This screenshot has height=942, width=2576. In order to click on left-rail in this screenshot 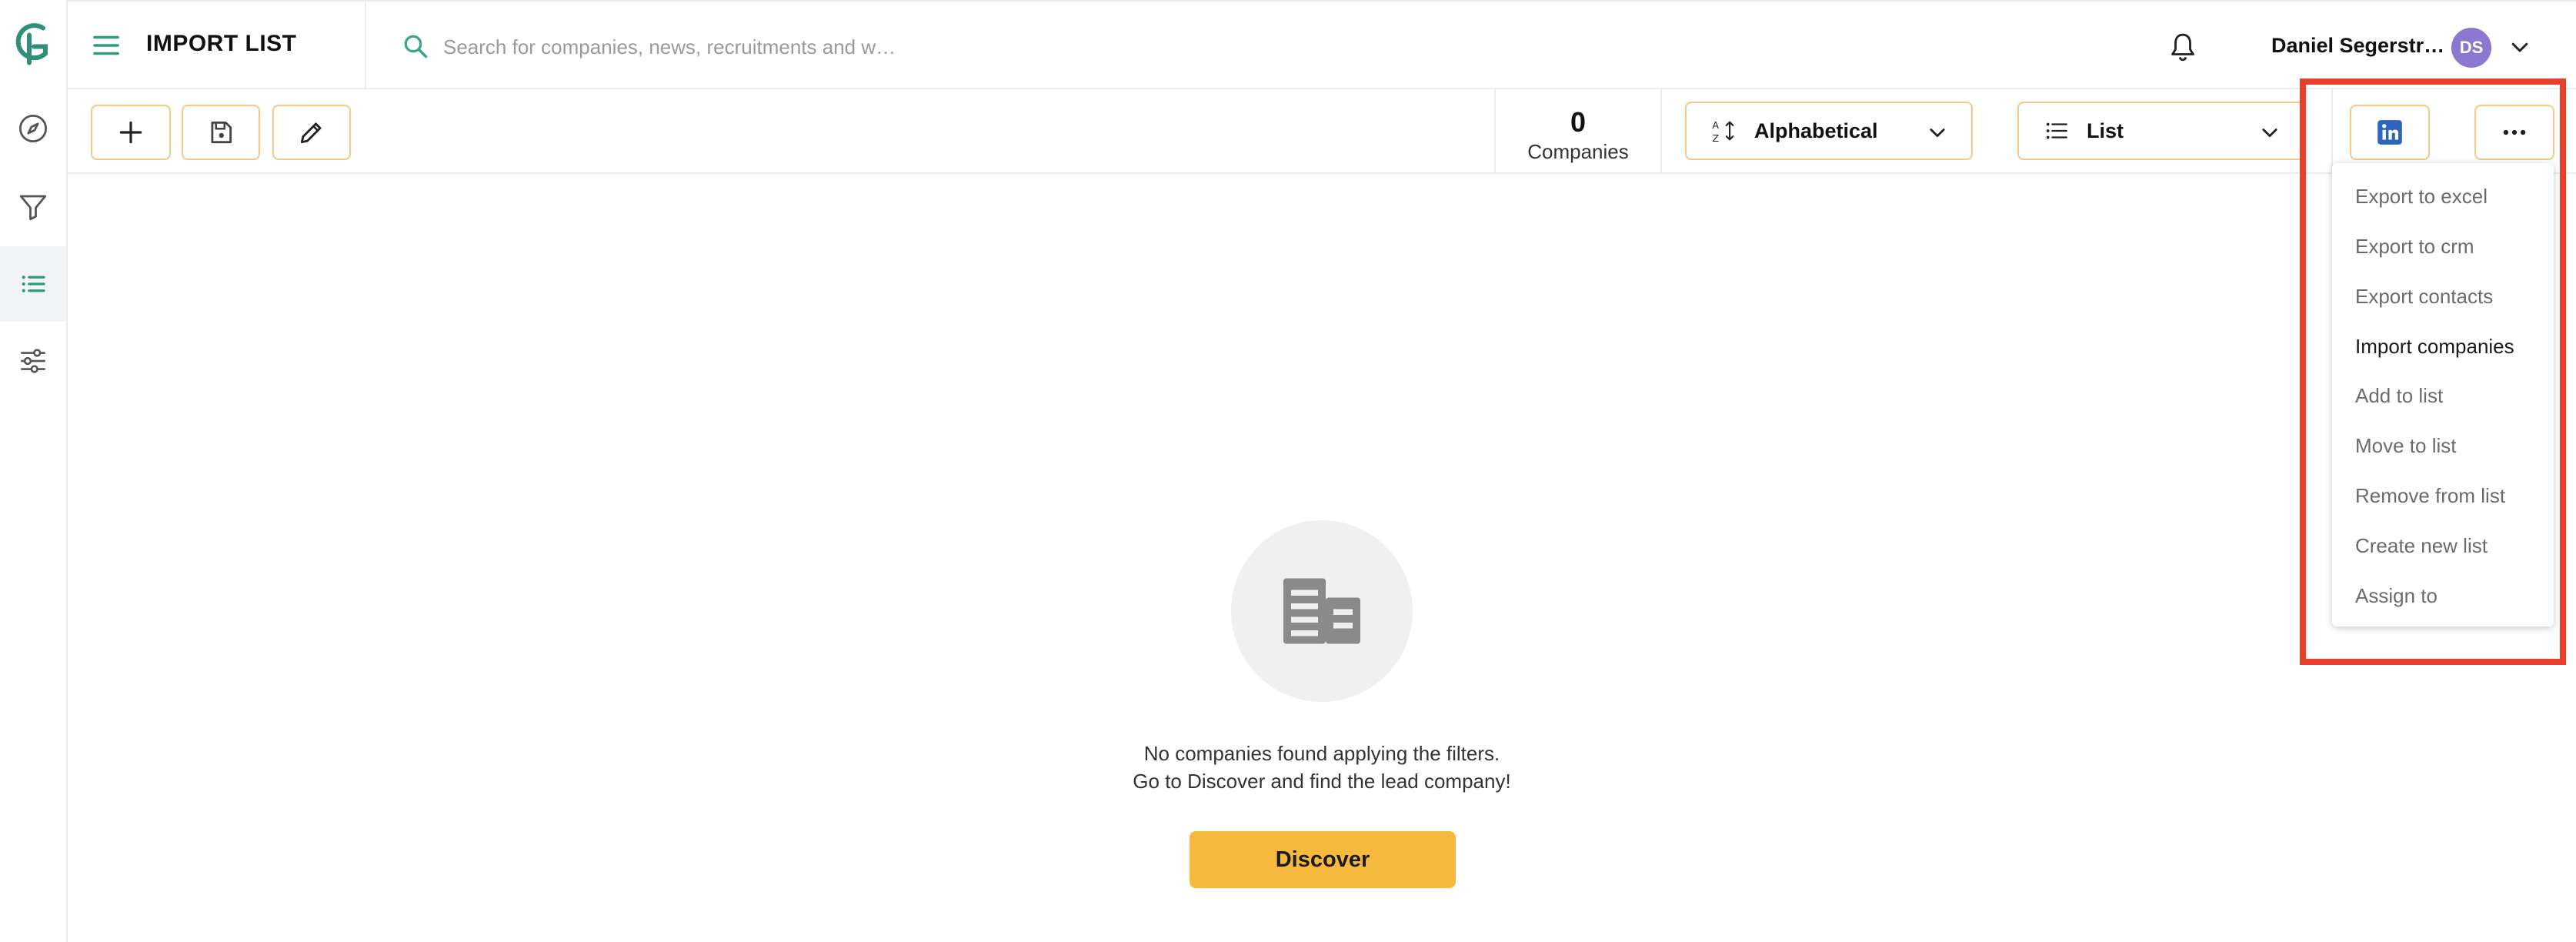, I will do `click(34, 471)`.